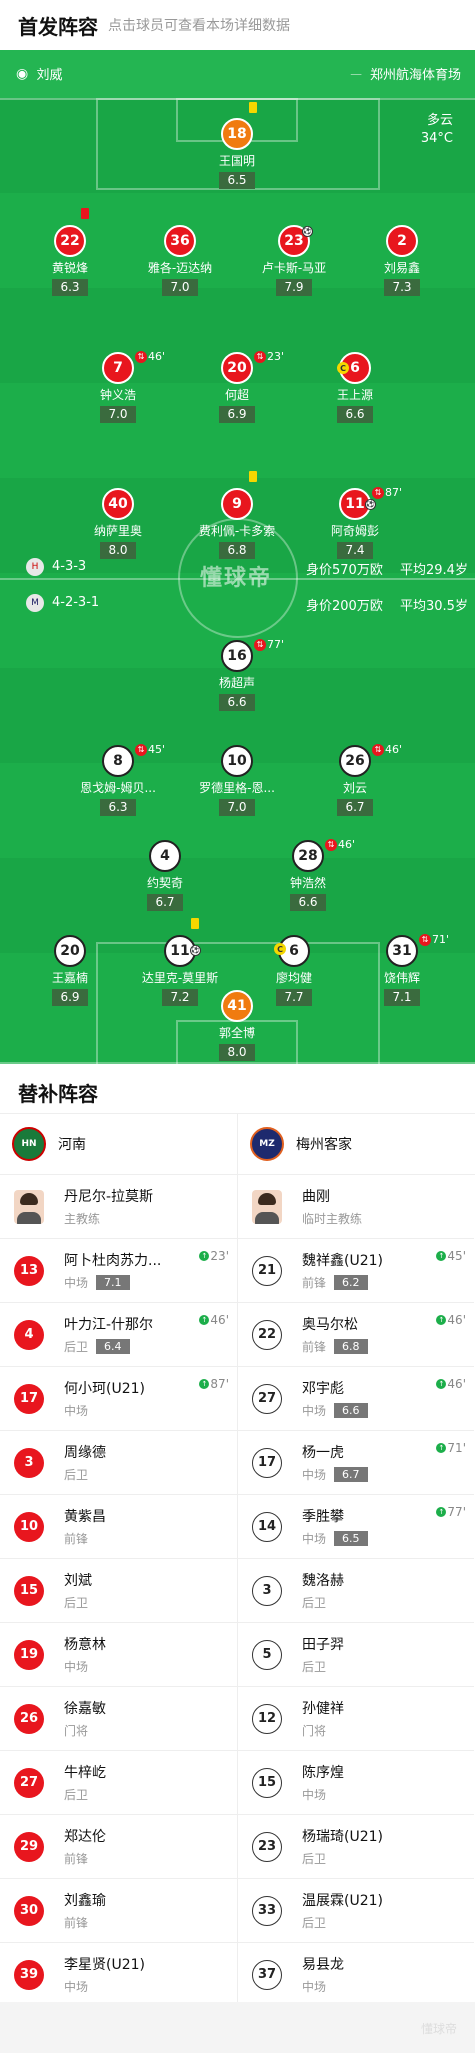  What do you see at coordinates (308, 874) in the screenshot?
I see `away-player-5: 28 钟浩然 6.6 ⇅ 46'` at bounding box center [308, 874].